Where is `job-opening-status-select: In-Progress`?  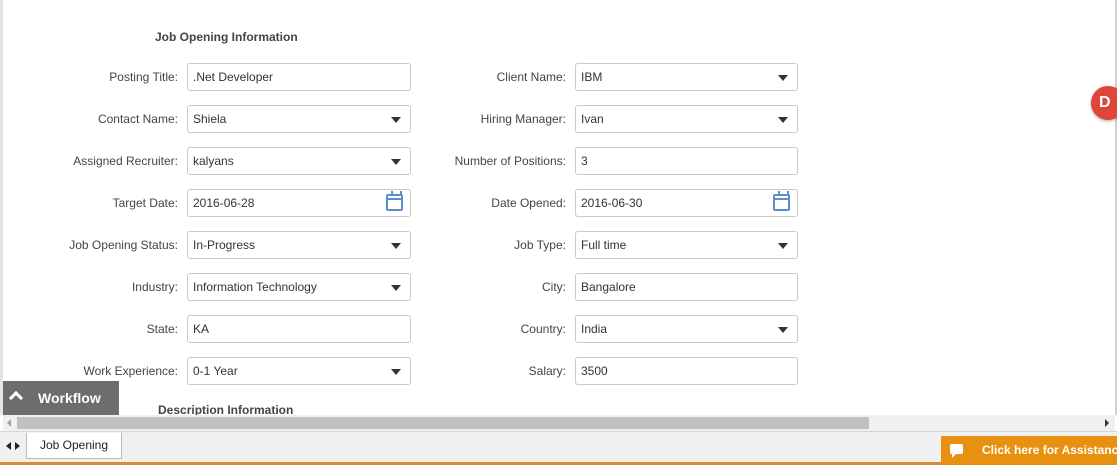
job-opening-status-select: In-Progress is located at coordinates (299, 245).